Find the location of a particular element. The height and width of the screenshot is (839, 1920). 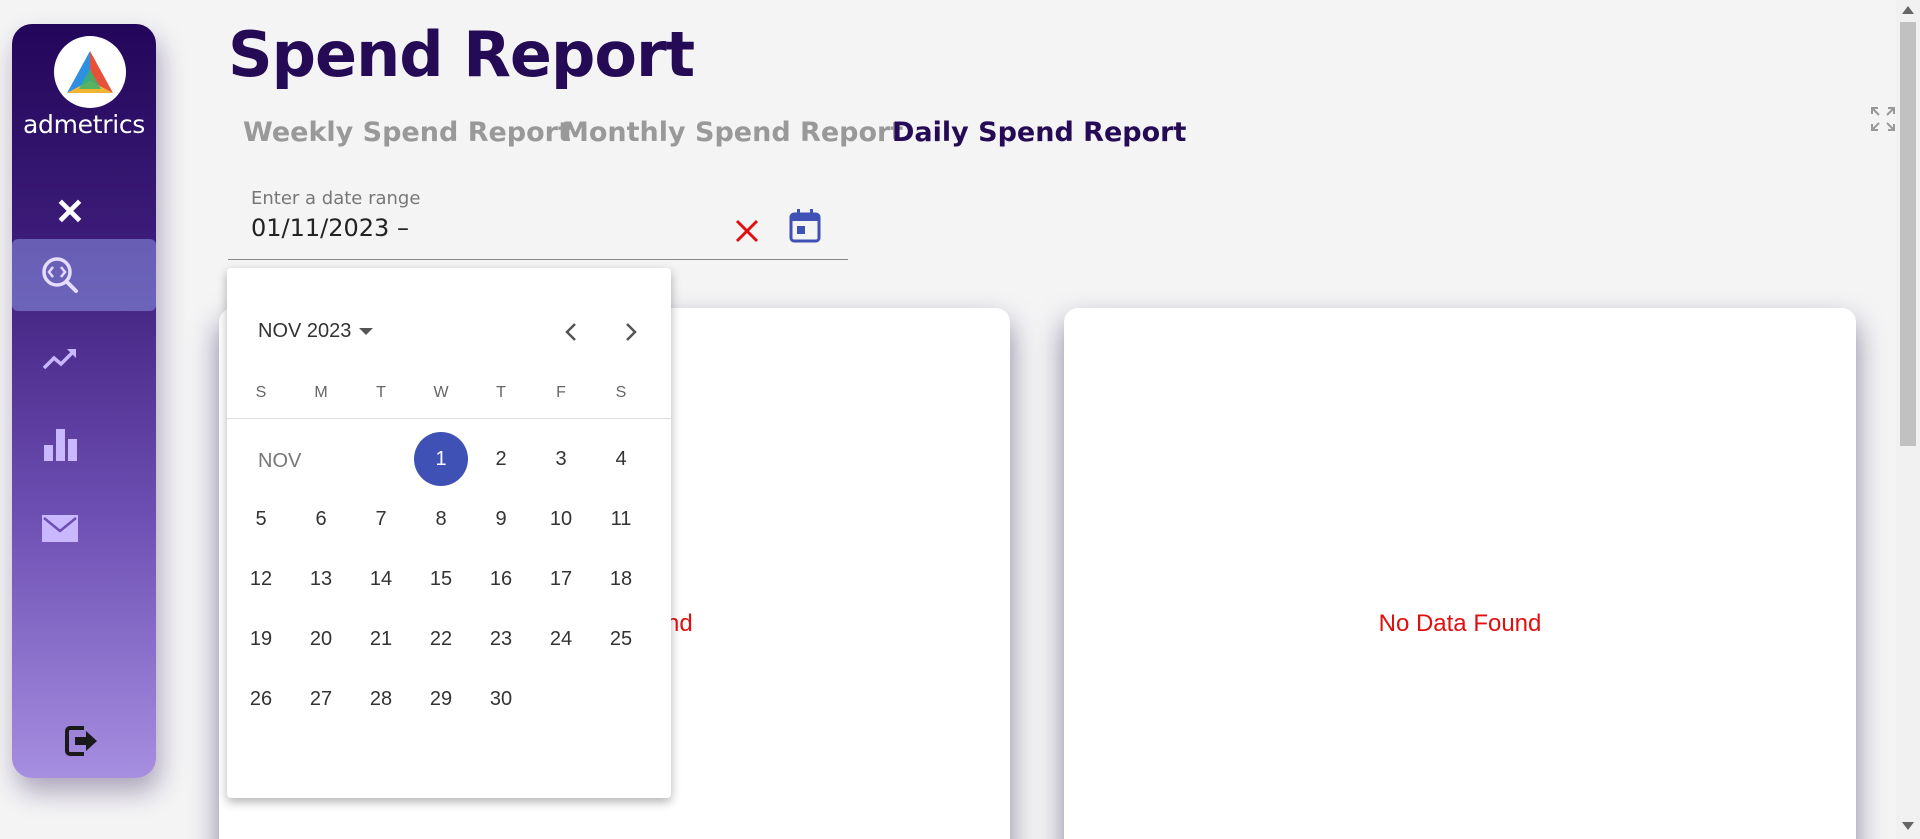

calendar-day: 16 is located at coordinates (501, 579).